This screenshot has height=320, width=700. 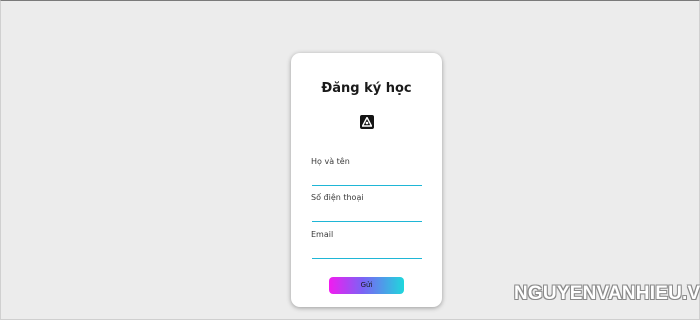 I want to click on submit-button: Gửi, so click(x=366, y=285).